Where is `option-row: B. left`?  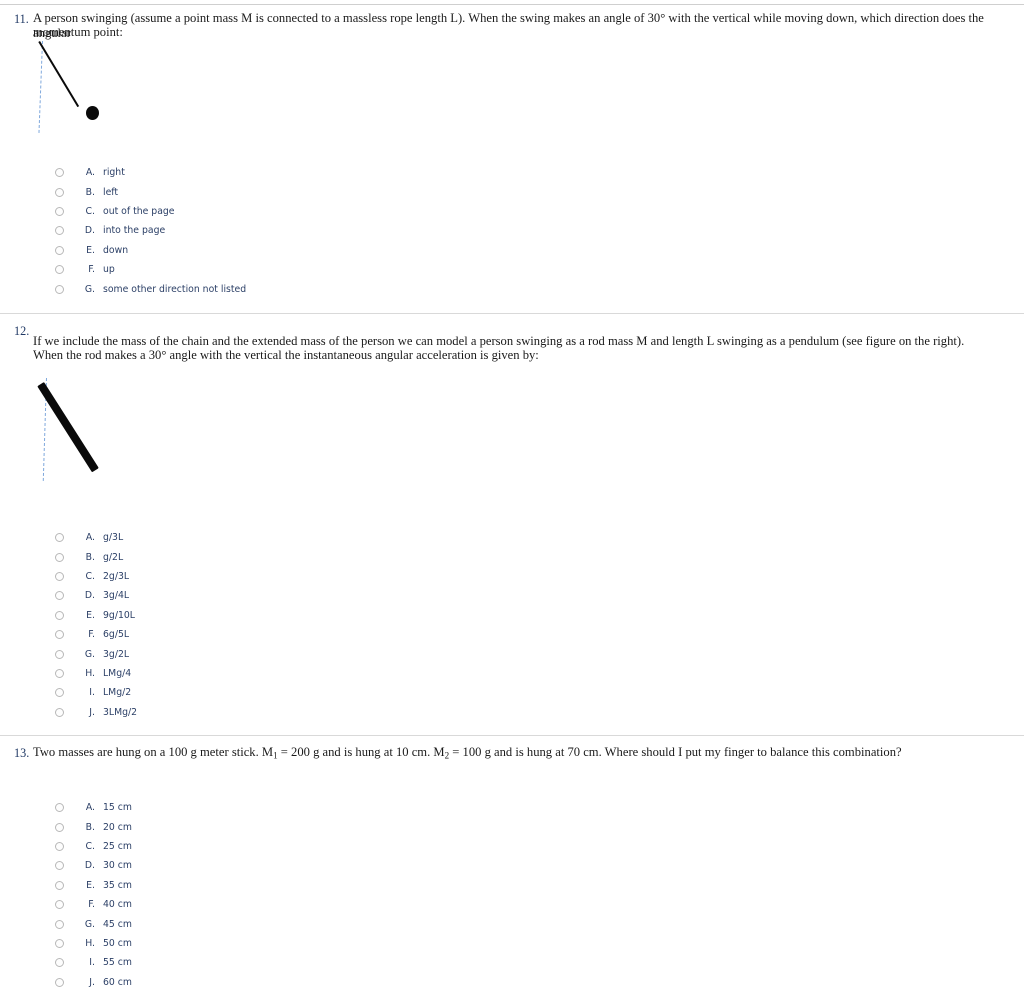
option-row: B. left is located at coordinates (123, 191).